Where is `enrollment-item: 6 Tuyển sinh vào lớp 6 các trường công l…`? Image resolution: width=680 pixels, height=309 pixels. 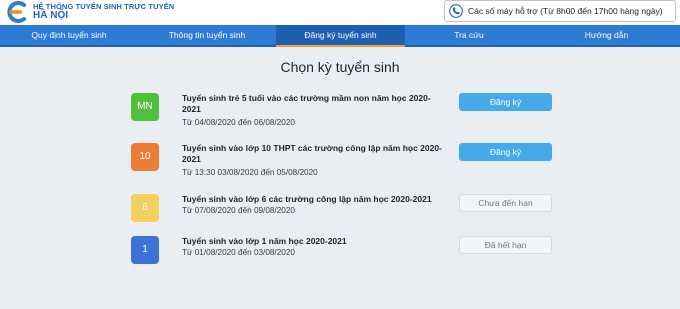 enrollment-item: 6 Tuyển sinh vào lớp 6 các trường công l… is located at coordinates (340, 214).